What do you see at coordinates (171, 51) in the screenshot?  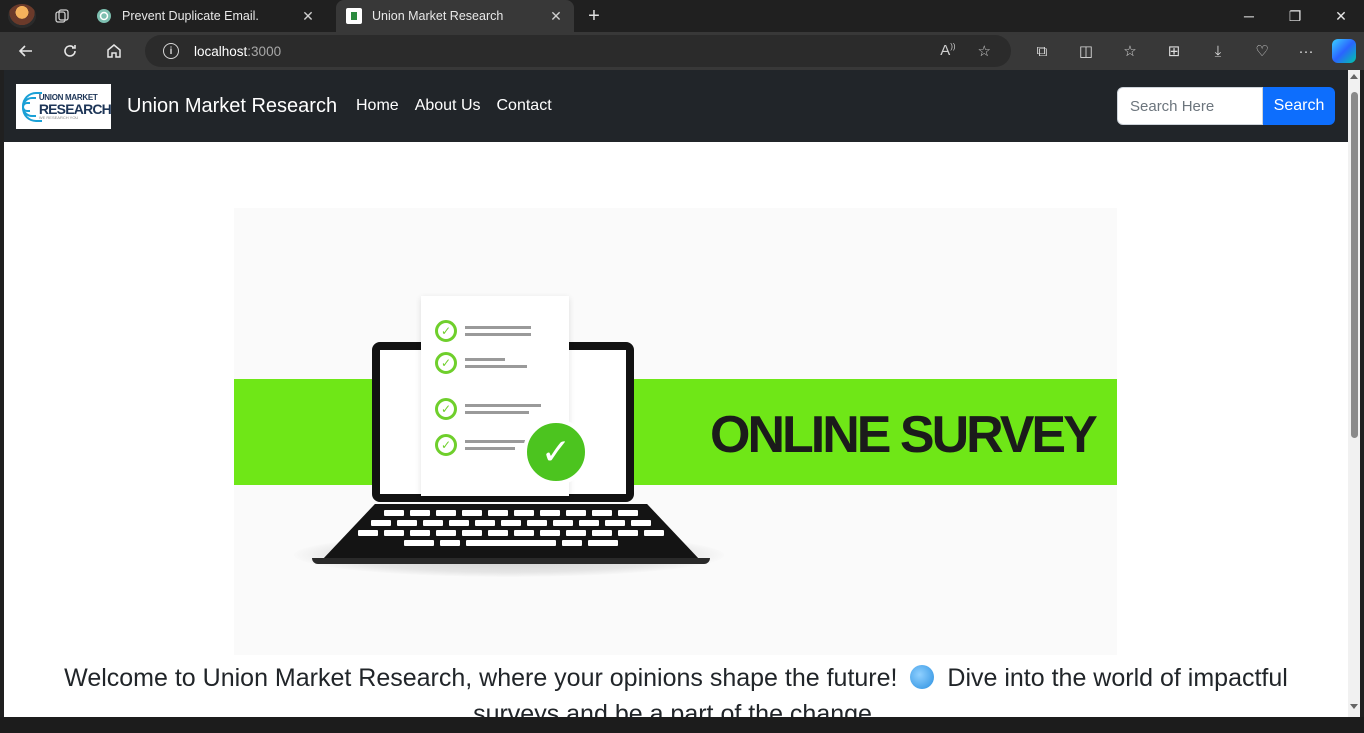 I see `site-info-icon: i` at bounding box center [171, 51].